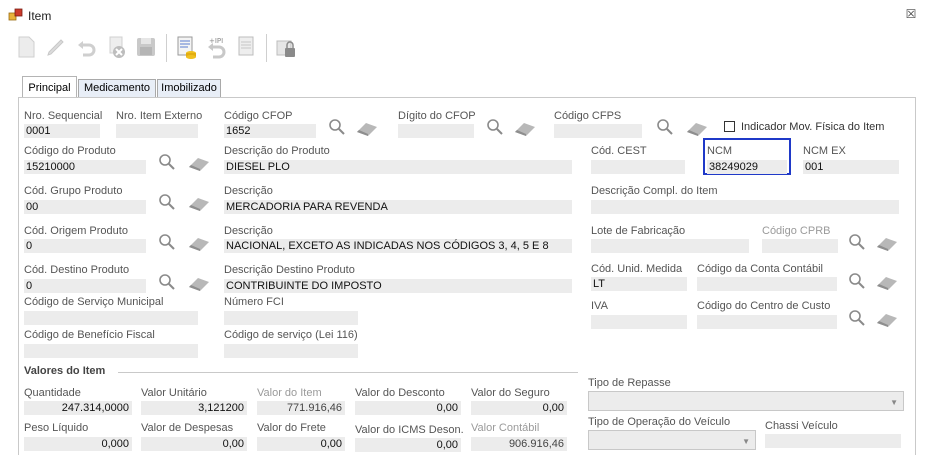  Describe the element at coordinates (26, 47) in the screenshot. I see `new-doc-icon` at that location.